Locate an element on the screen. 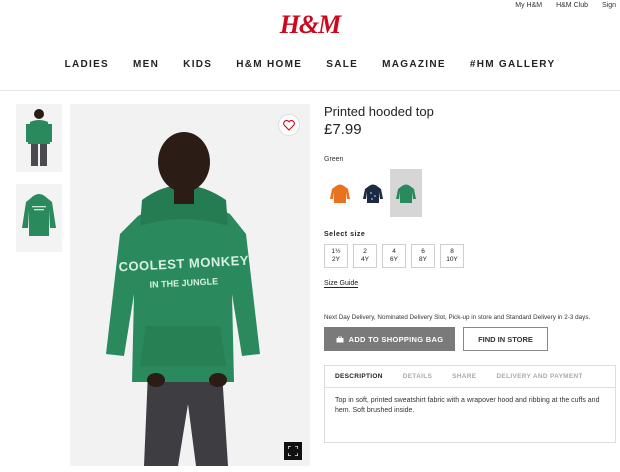 The width and height of the screenshot is (620, 472). top-links: My H&M H&M Club Sign is located at coordinates (565, 5).